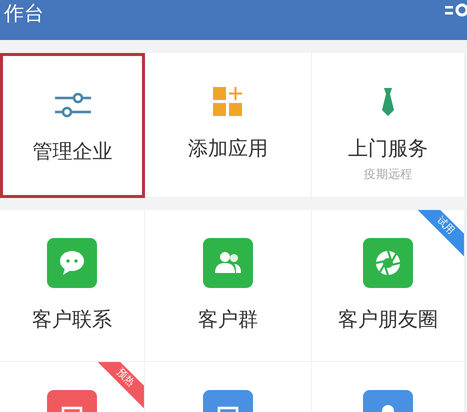 This screenshot has width=467, height=412. I want to click on app-tile: 上门服务 疫期远程, so click(388, 125).